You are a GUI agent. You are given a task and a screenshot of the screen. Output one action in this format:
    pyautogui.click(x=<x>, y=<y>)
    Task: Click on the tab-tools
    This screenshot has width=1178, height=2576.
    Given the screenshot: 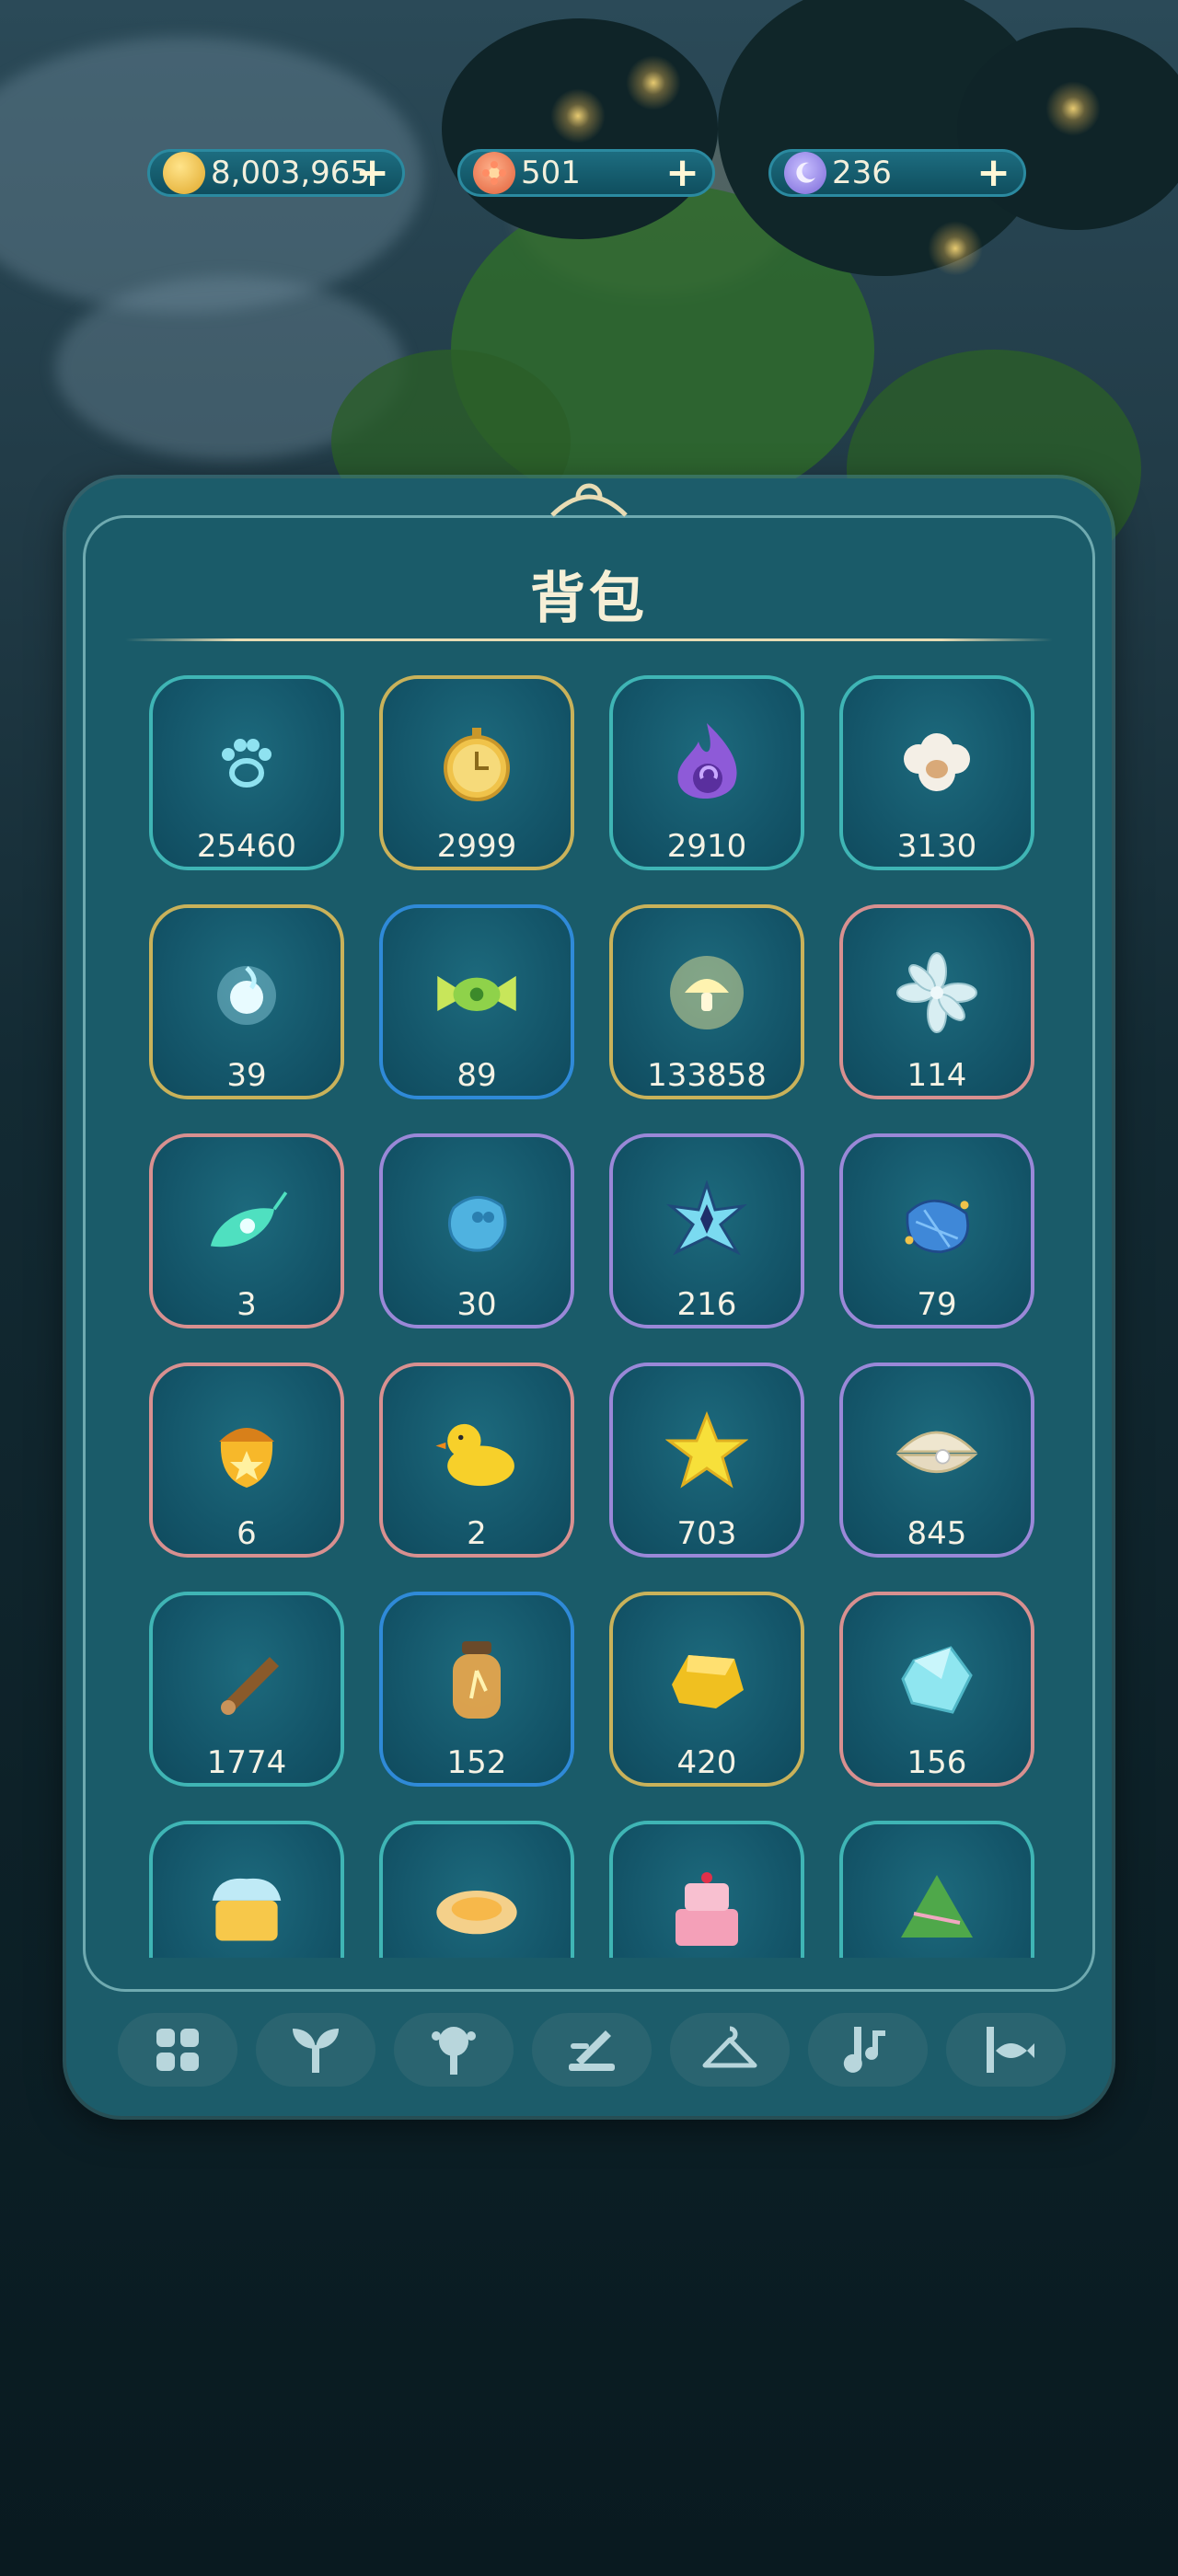 What is the action you would take?
    pyautogui.click(x=592, y=2050)
    